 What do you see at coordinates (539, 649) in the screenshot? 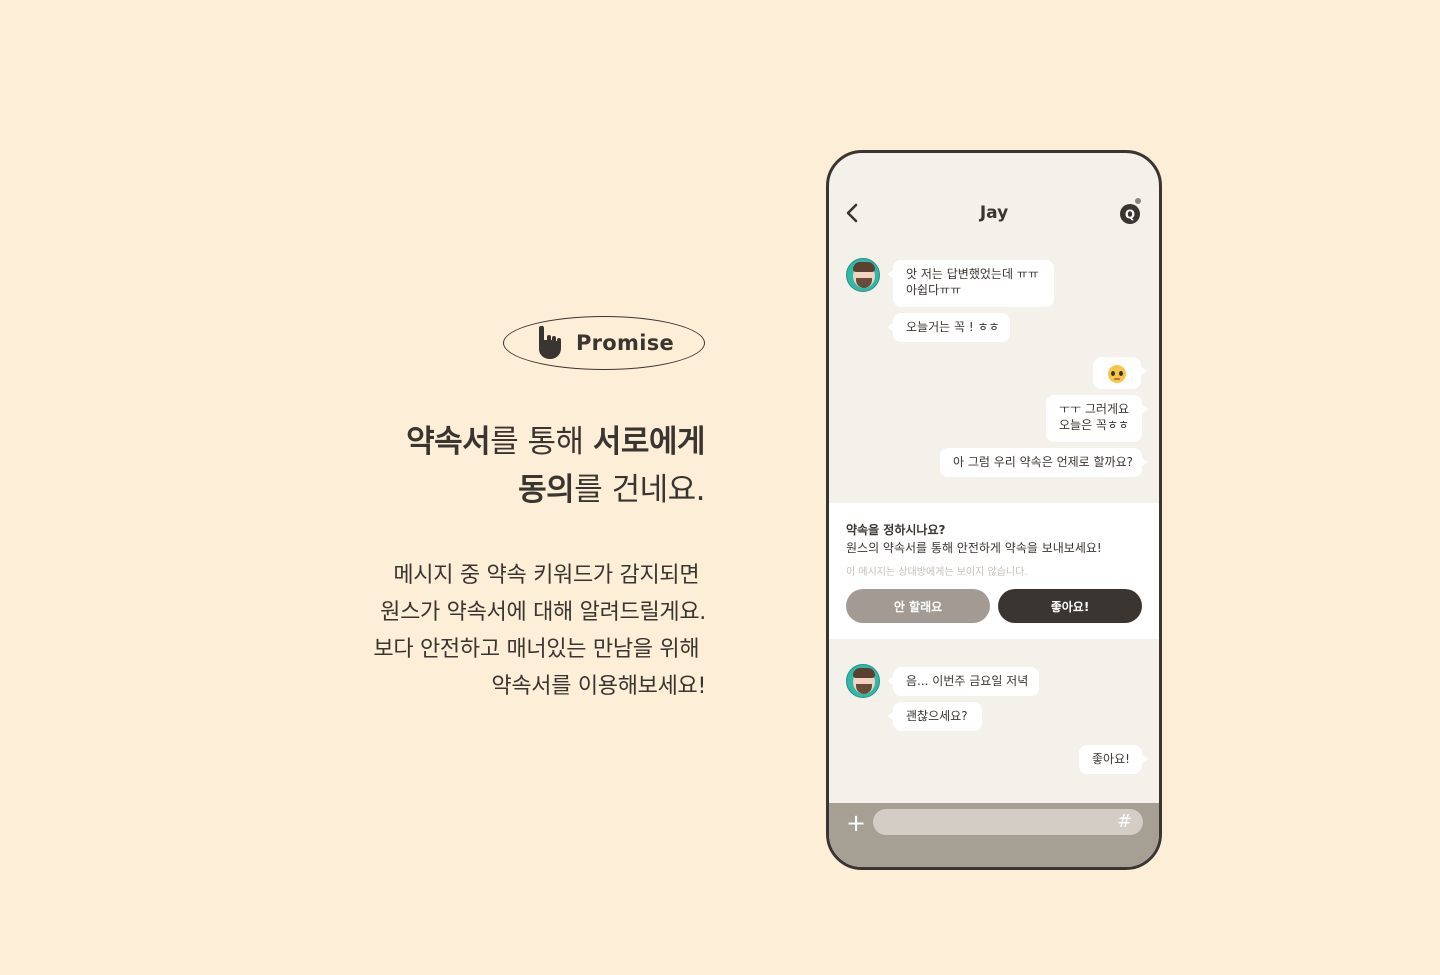
I see `body-line: 보다 안전하고 매너있는 만남을 위해` at bounding box center [539, 649].